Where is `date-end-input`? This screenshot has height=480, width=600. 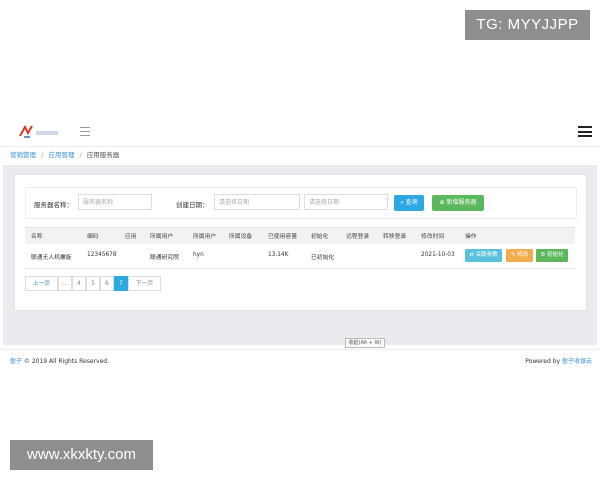 date-end-input is located at coordinates (346, 202).